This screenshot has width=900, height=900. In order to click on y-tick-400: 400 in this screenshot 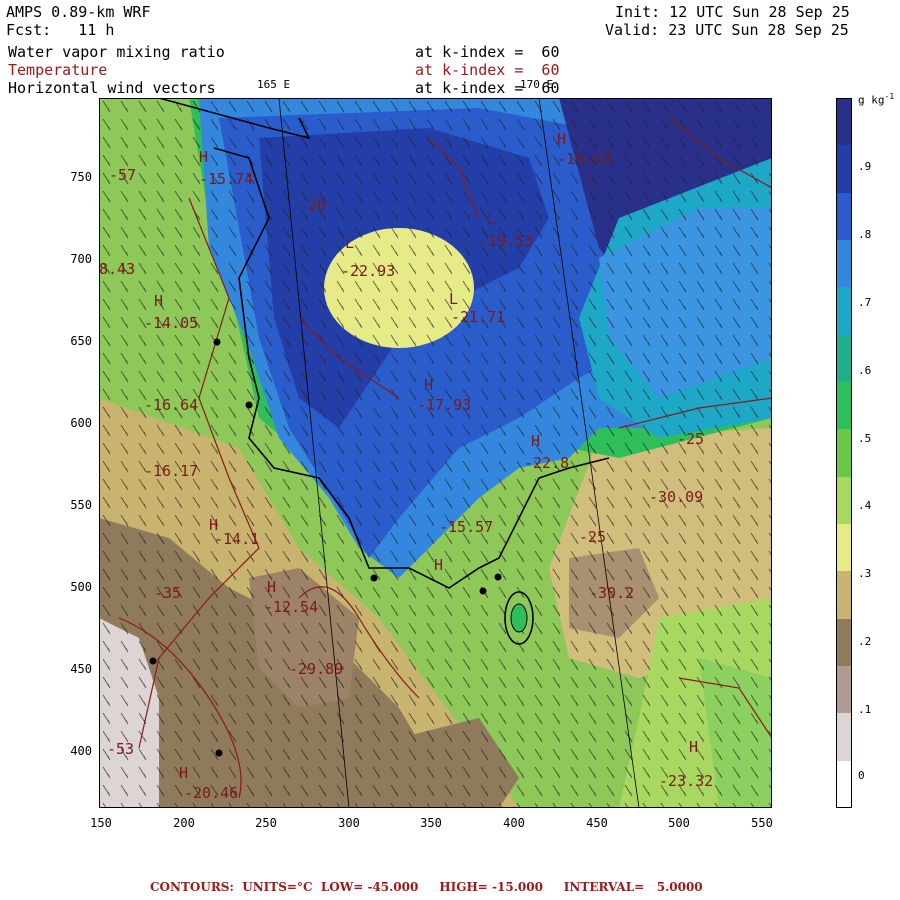, I will do `click(81, 751)`.